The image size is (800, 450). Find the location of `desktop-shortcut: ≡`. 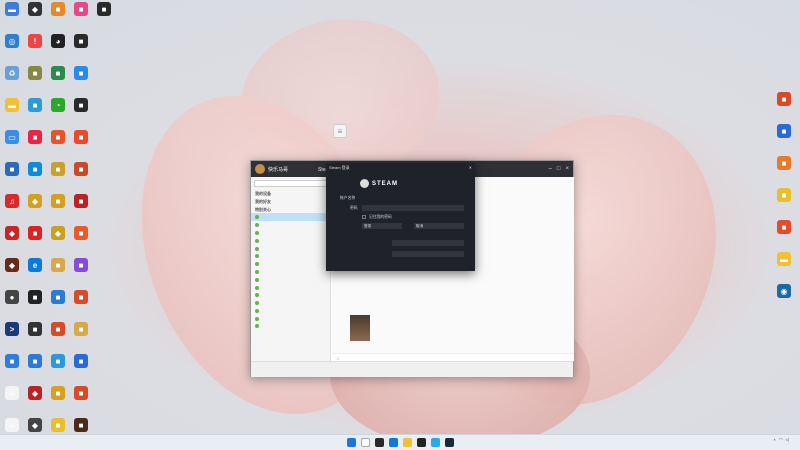

desktop-shortcut: ≡ is located at coordinates (12, 402).